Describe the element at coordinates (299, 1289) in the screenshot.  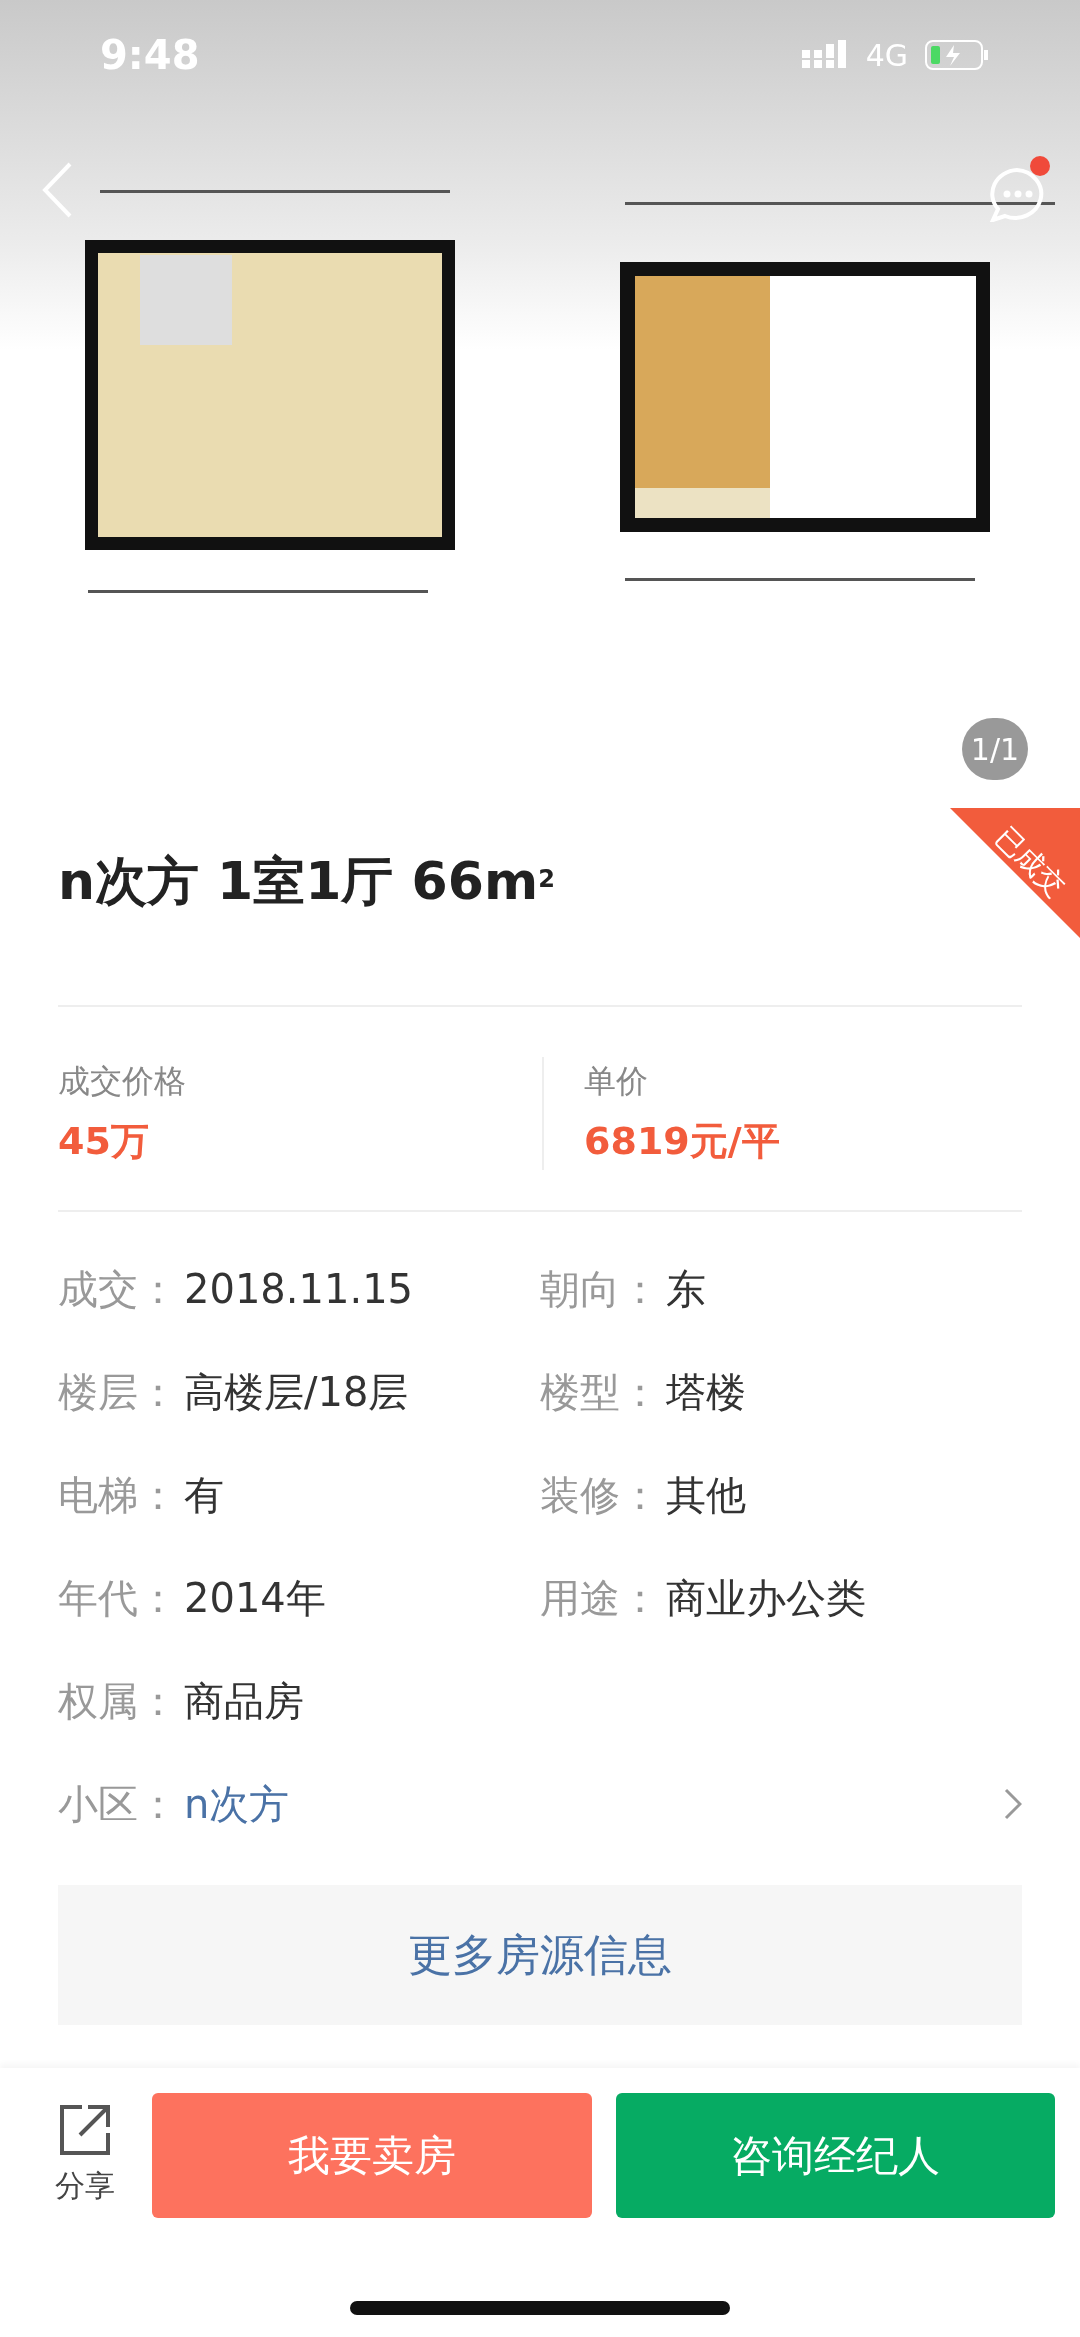
I see `detail-value: 2018.11.15` at that location.